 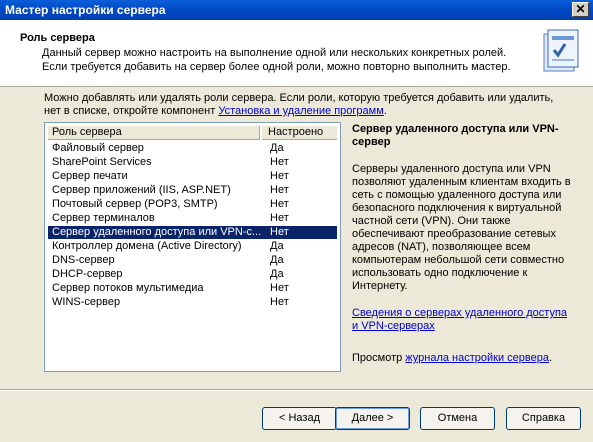 I want to click on column-header-configured: Настроено, so click(x=299, y=133).